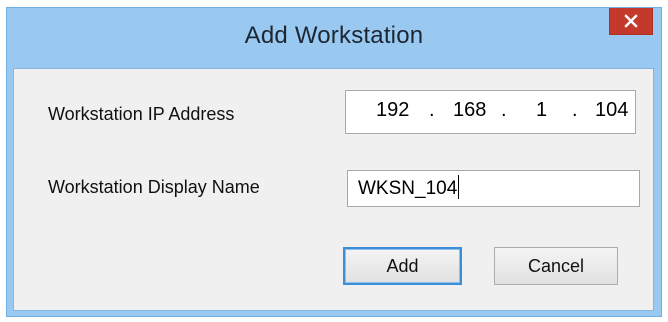 The image size is (668, 322). I want to click on close-icon, so click(631, 21).